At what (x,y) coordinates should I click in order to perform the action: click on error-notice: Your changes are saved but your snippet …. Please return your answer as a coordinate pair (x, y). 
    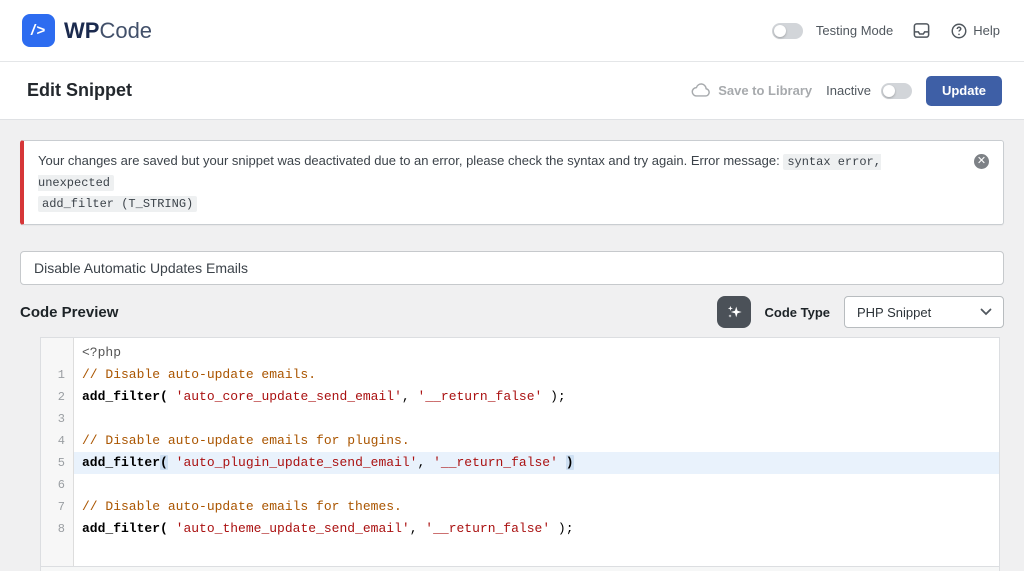
    Looking at the image, I should click on (512, 182).